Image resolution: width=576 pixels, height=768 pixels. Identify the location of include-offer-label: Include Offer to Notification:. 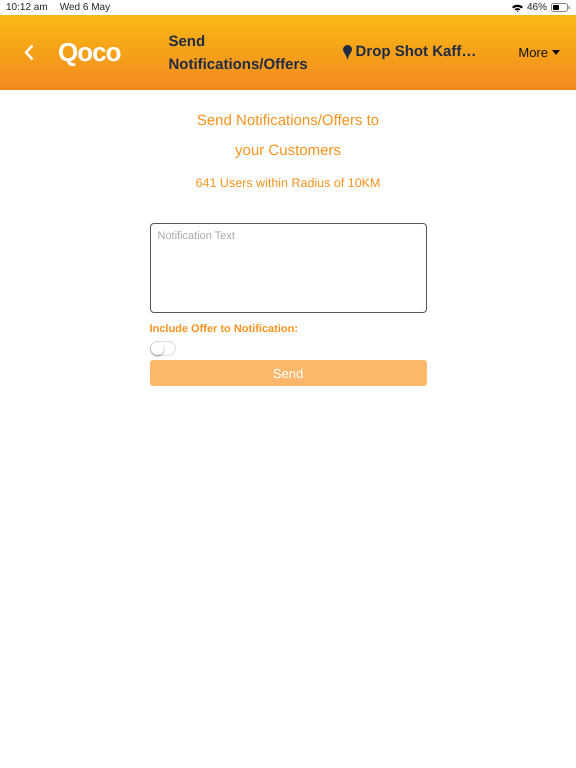
(224, 329).